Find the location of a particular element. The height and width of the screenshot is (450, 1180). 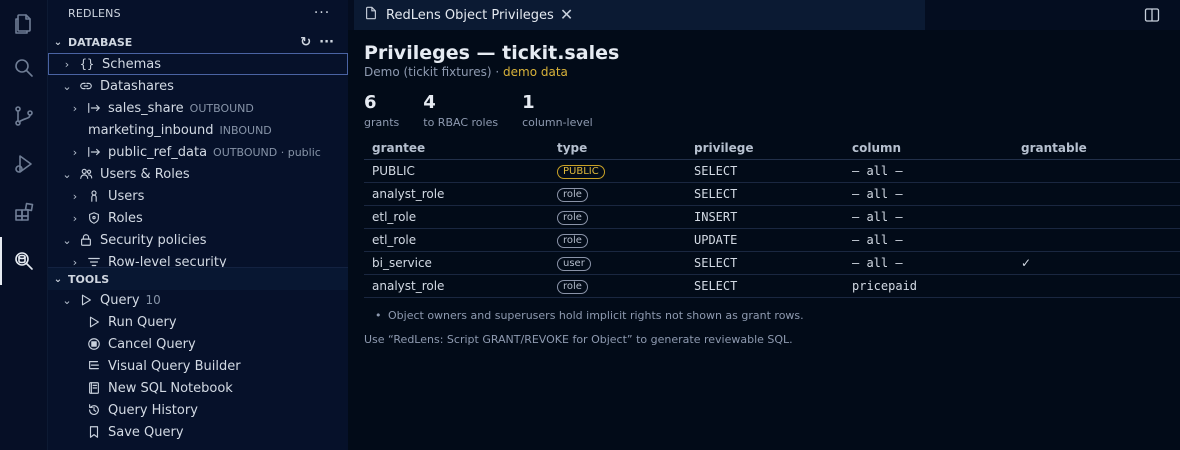

tree-item-query: ⌄ Query 10 is located at coordinates (198, 300).